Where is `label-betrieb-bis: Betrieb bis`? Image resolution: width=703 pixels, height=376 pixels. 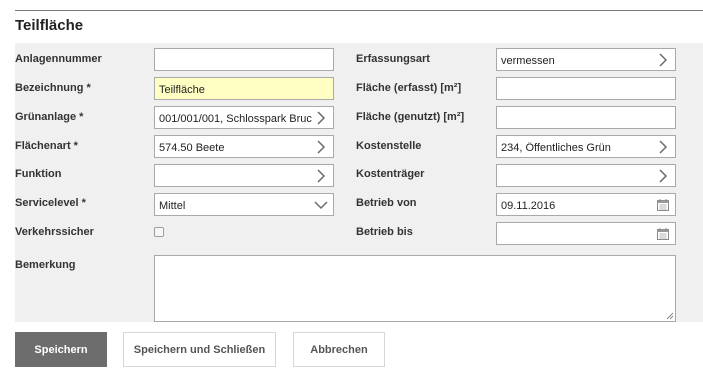 label-betrieb-bis: Betrieb bis is located at coordinates (384, 232).